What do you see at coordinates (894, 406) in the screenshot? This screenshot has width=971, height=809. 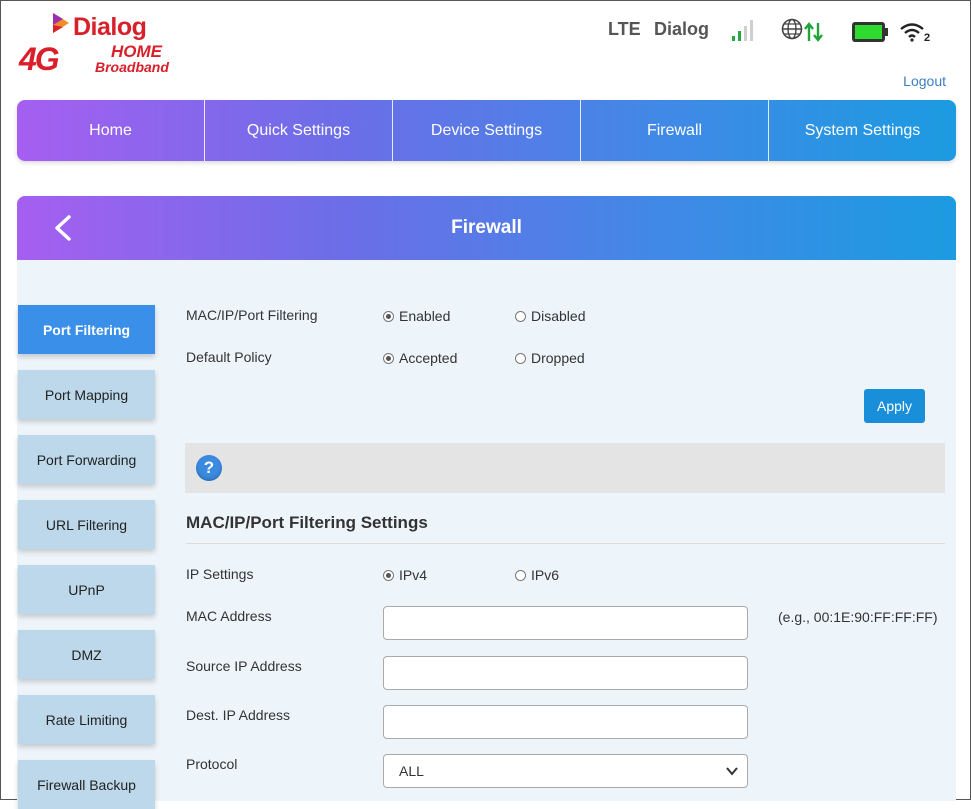 I see `apply-button: Apply` at bounding box center [894, 406].